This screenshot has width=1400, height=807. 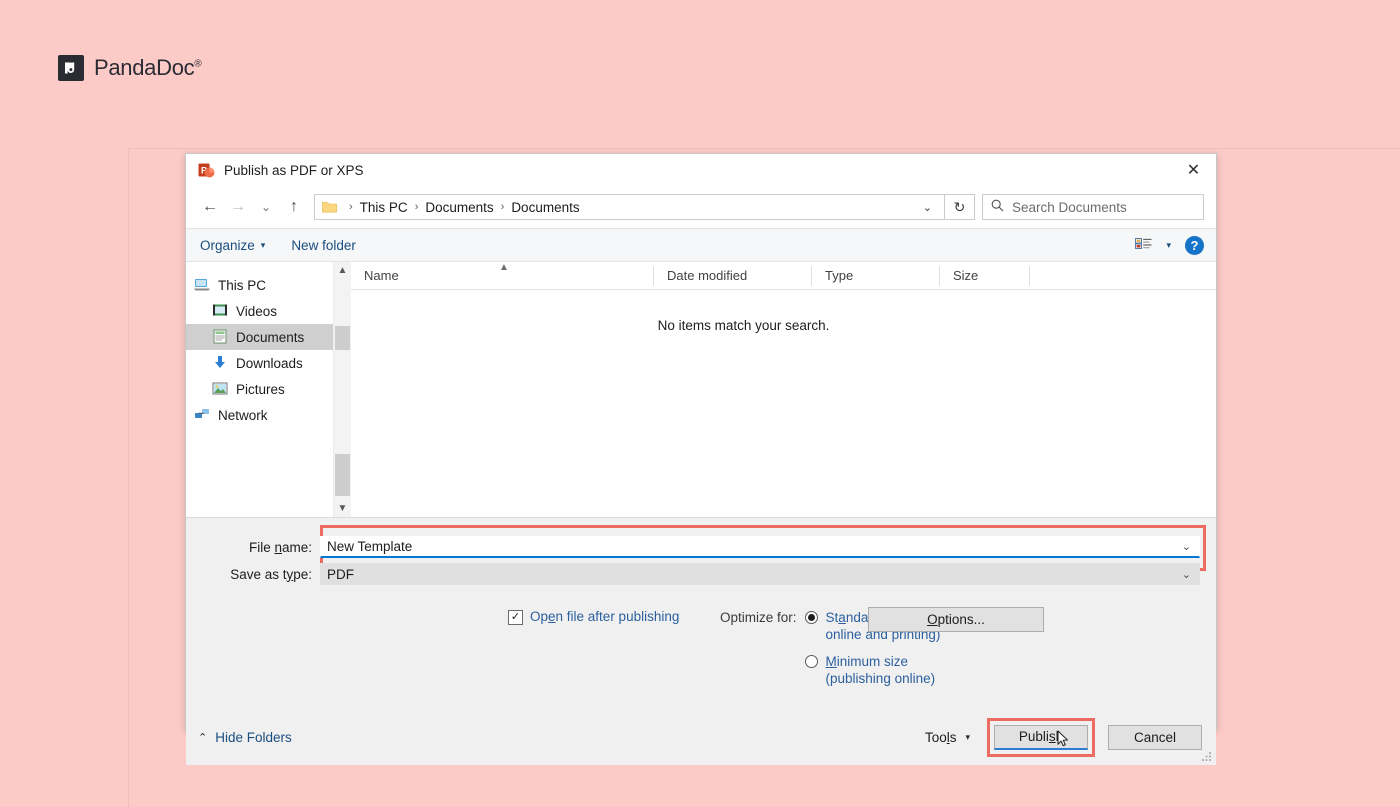 I want to click on folder-icon, so click(x=329, y=207).